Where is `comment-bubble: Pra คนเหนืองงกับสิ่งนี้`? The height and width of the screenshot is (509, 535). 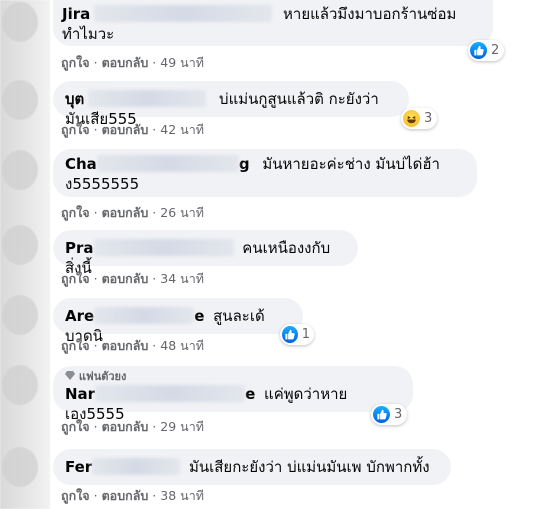 comment-bubble: Pra คนเหนืองงกับสิ่งนี้ is located at coordinates (205, 253).